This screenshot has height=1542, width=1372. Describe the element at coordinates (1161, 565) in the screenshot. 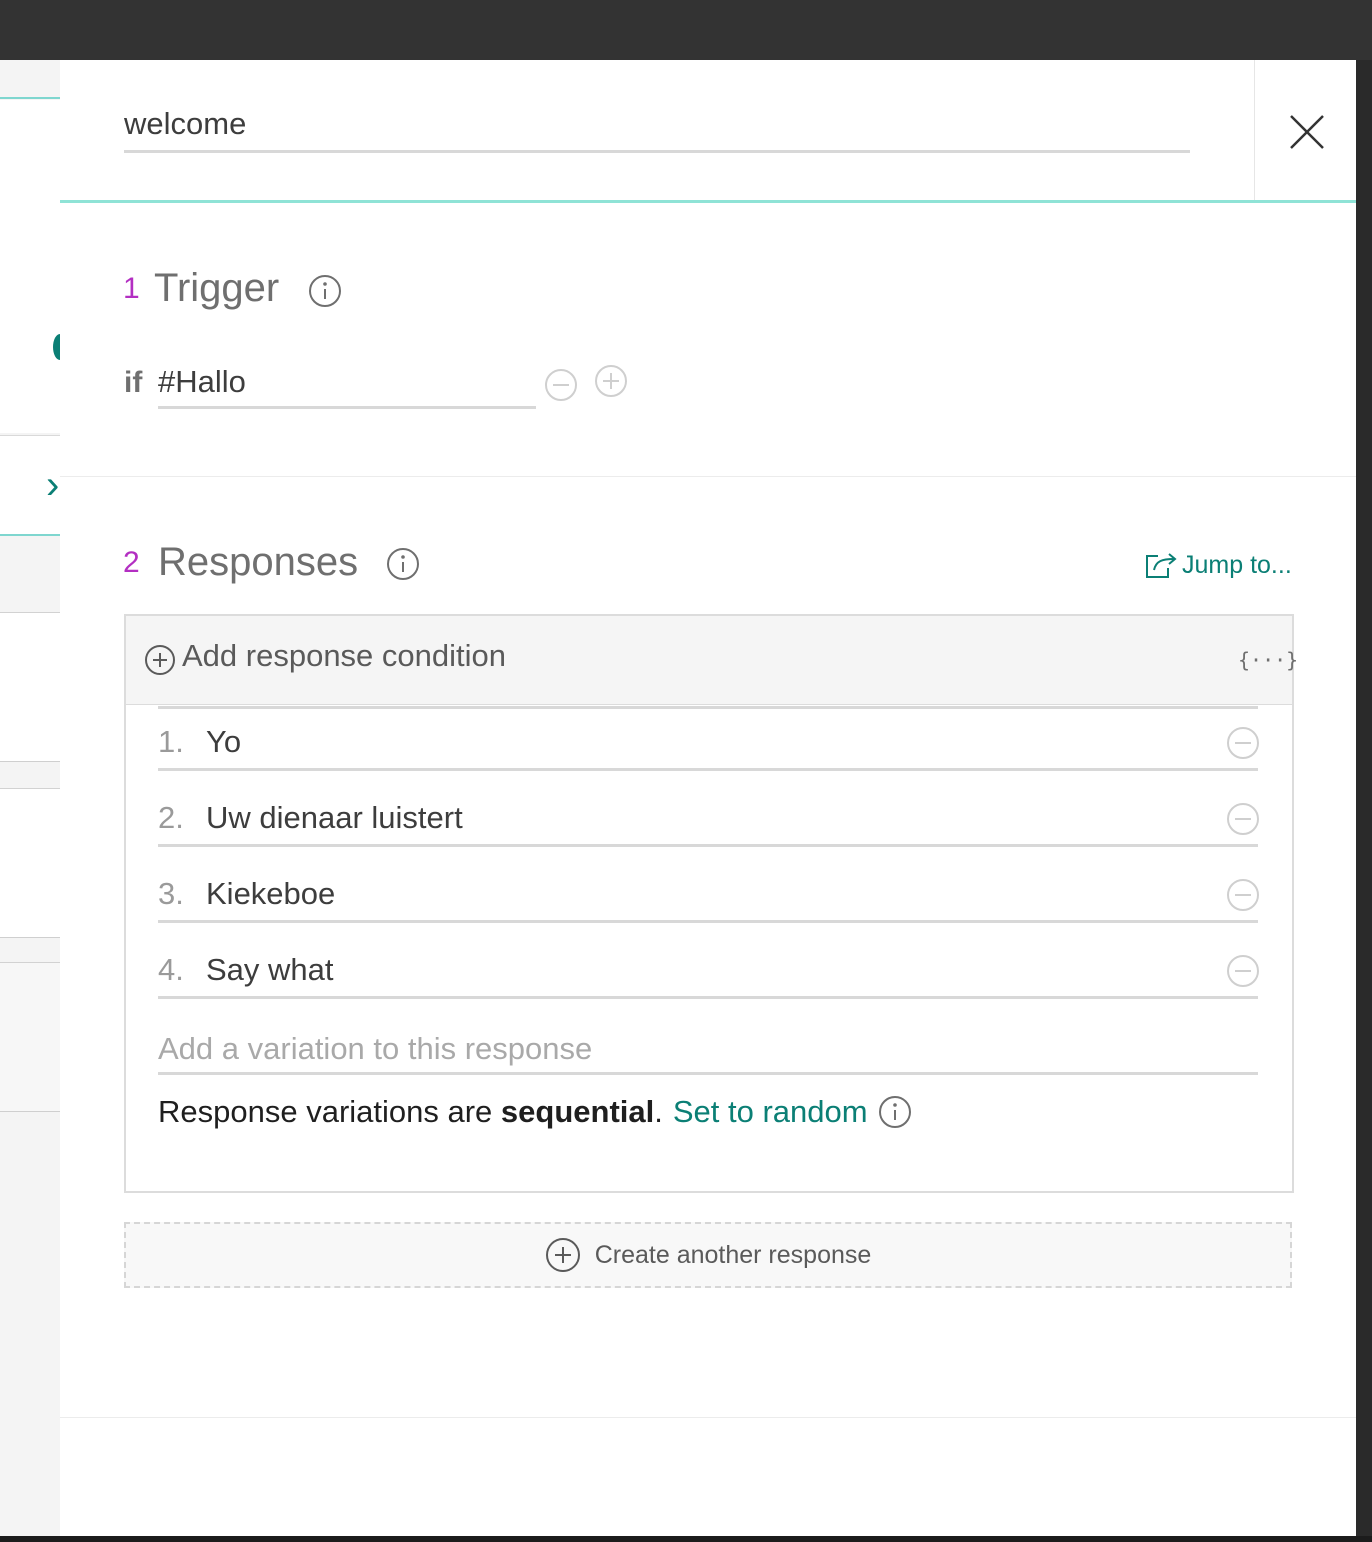

I see `jump-to-icon` at that location.